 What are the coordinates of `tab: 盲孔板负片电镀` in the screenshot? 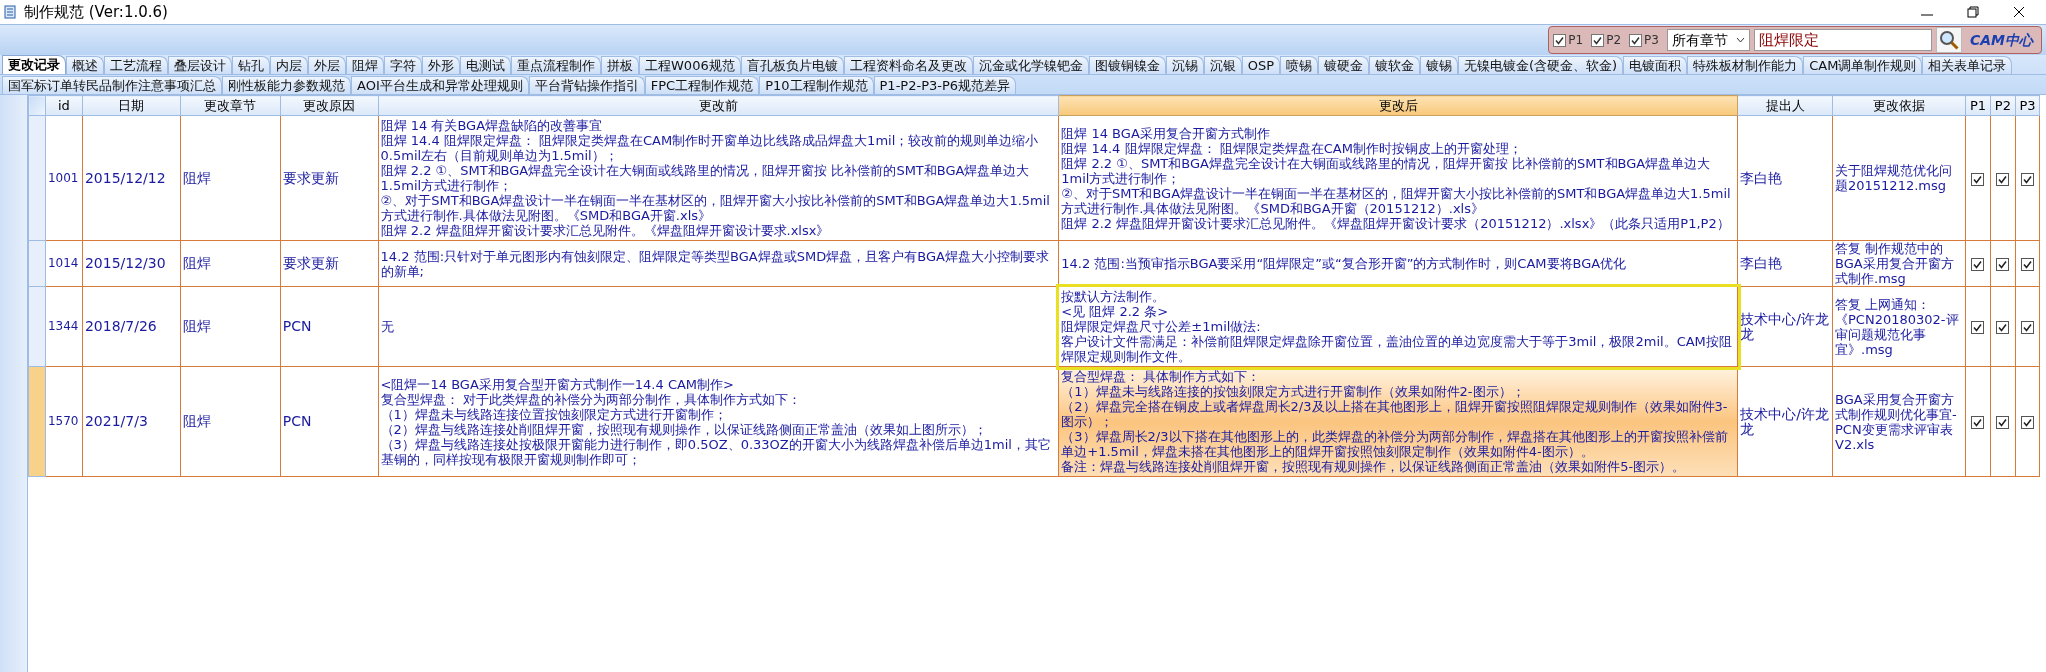 It's located at (792, 65).